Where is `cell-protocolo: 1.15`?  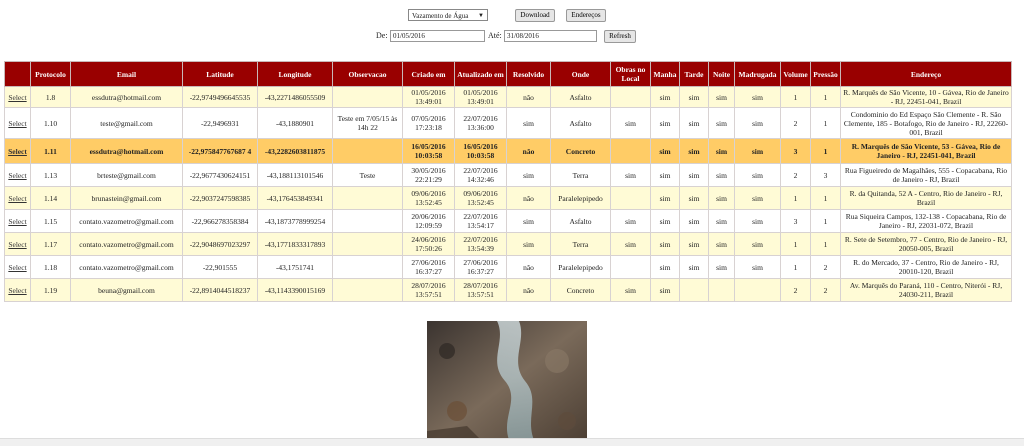 cell-protocolo: 1.15 is located at coordinates (50, 221).